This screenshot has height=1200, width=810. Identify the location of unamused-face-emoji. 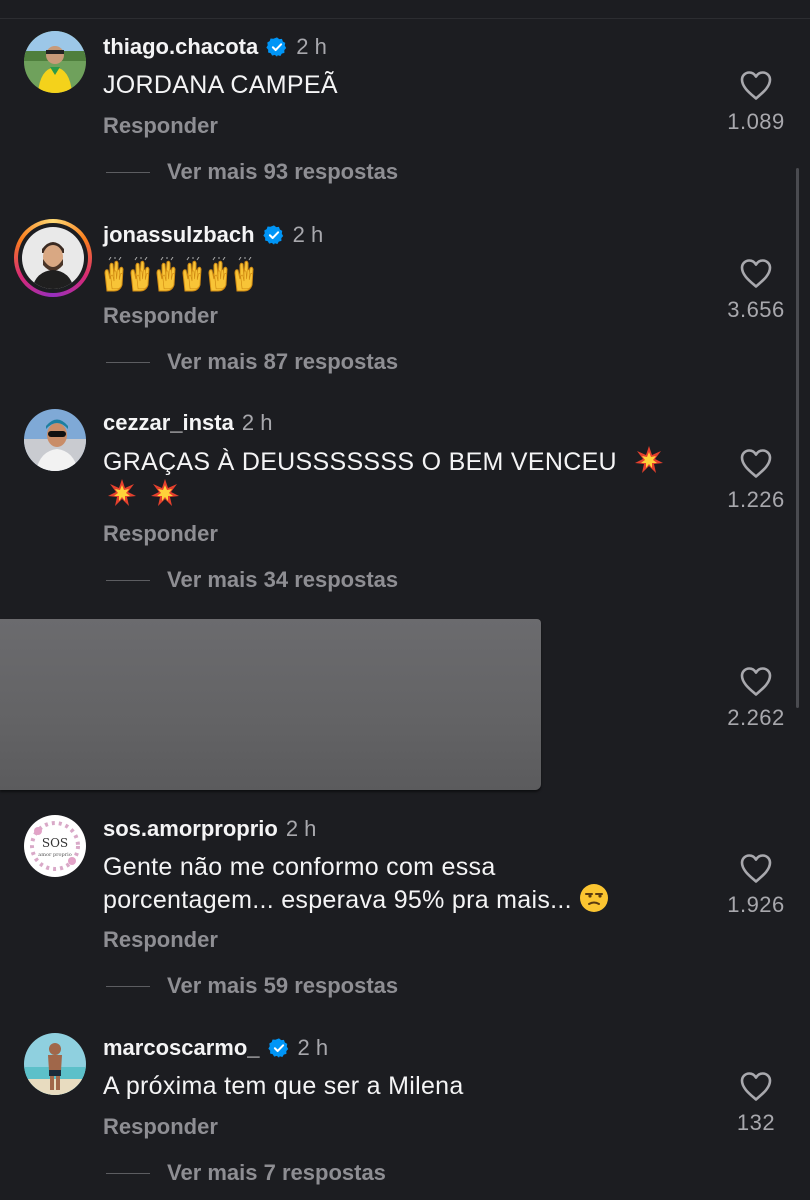
(594, 898).